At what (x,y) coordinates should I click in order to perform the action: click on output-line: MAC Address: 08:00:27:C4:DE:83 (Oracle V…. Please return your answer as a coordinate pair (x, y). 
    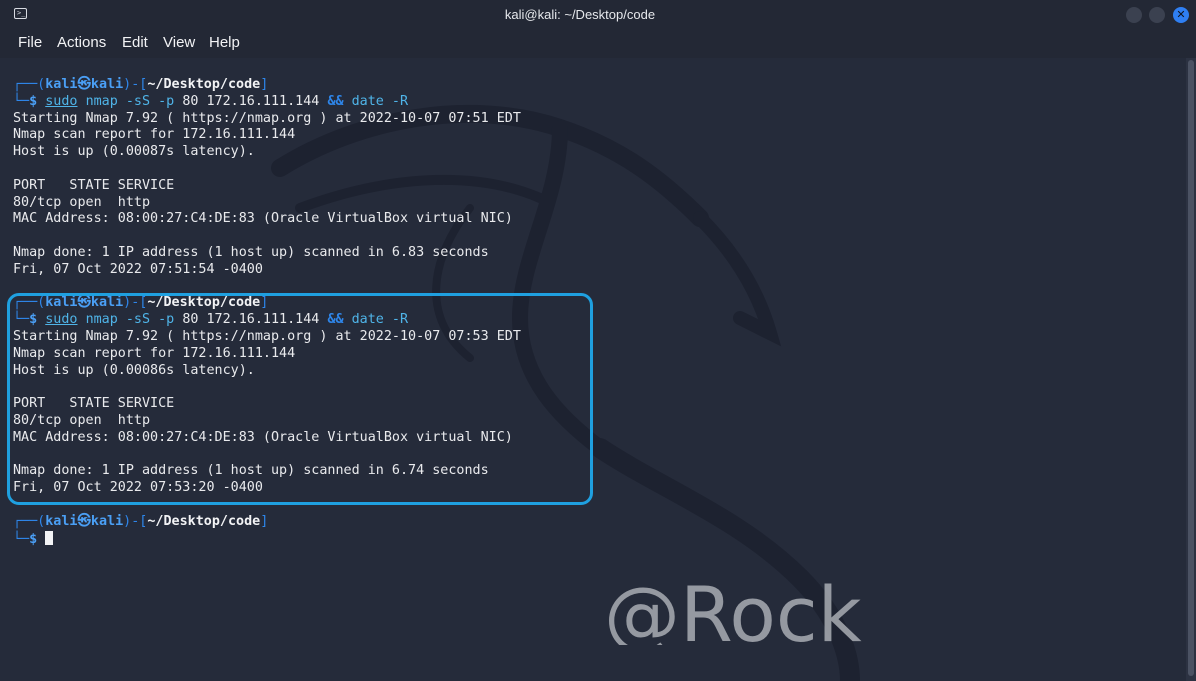
    Looking at the image, I should click on (263, 219).